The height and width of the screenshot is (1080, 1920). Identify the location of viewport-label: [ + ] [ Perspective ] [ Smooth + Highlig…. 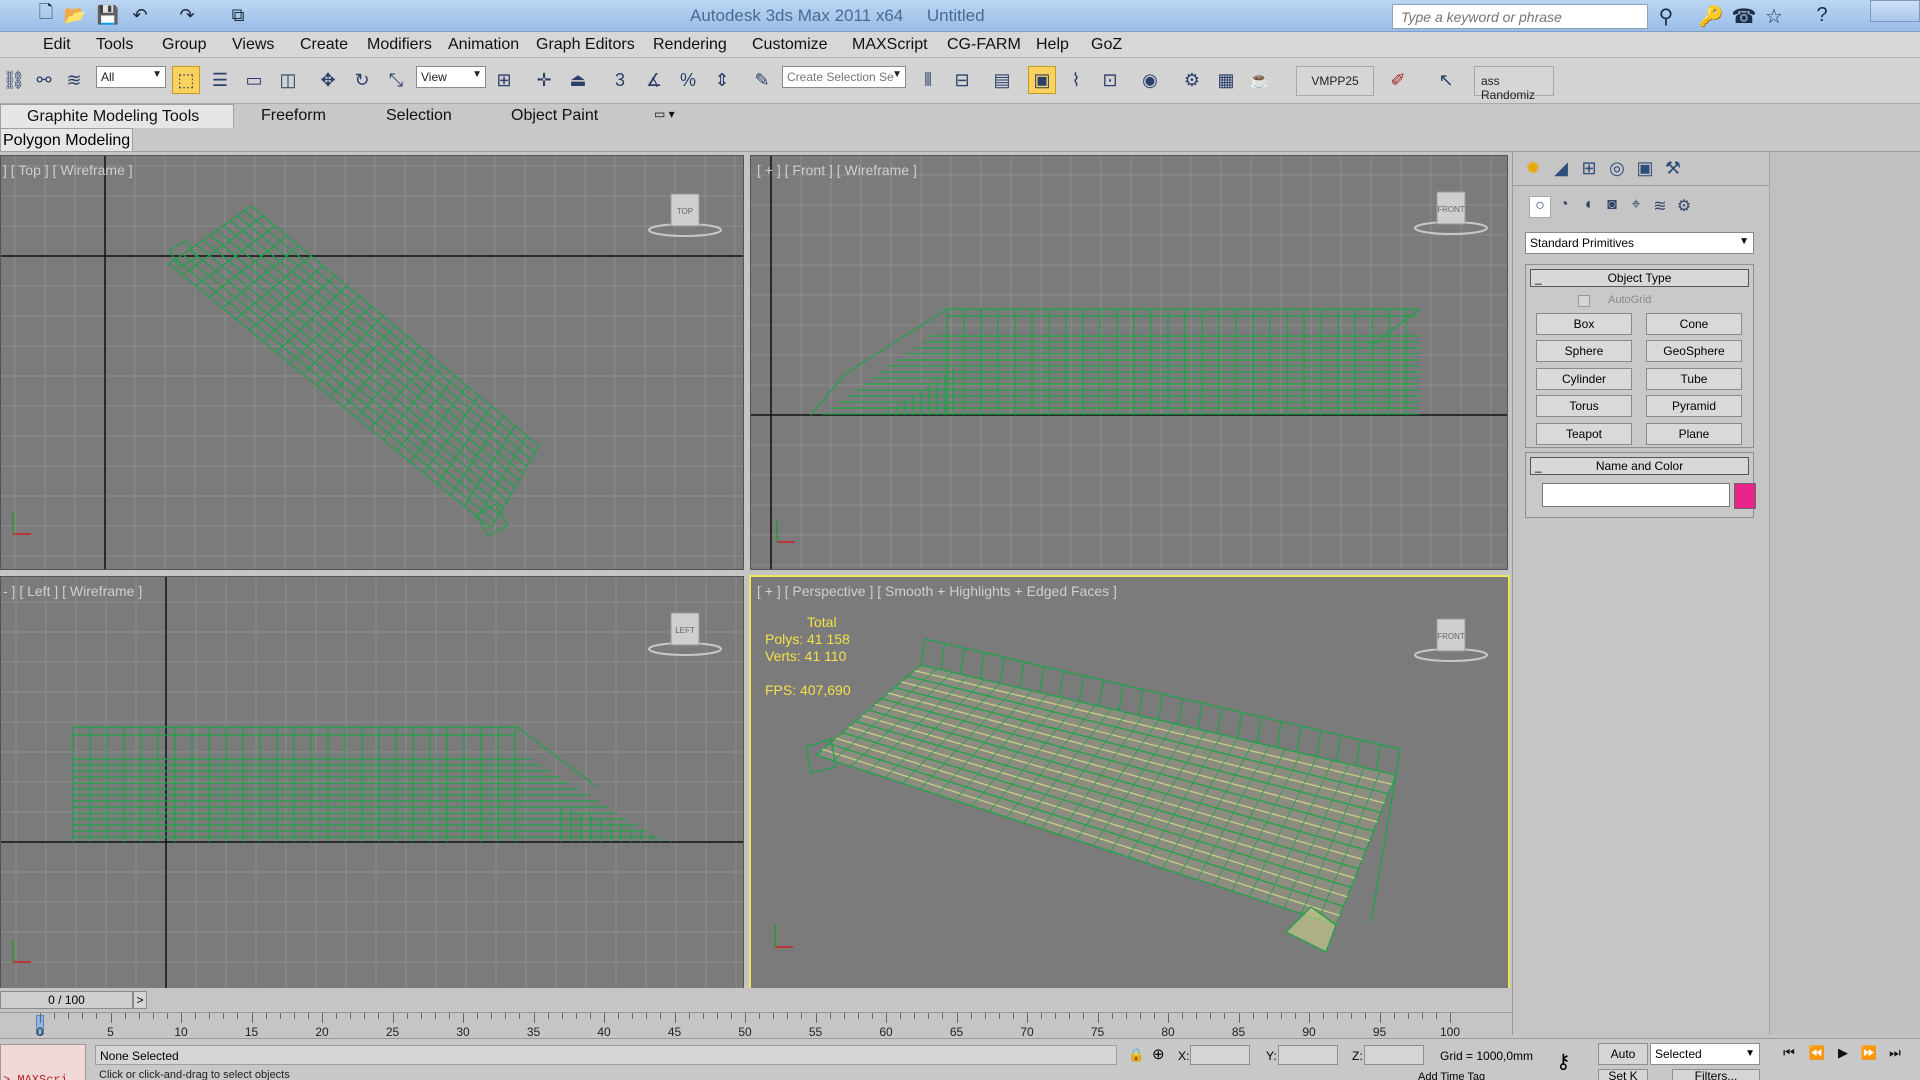
(937, 591).